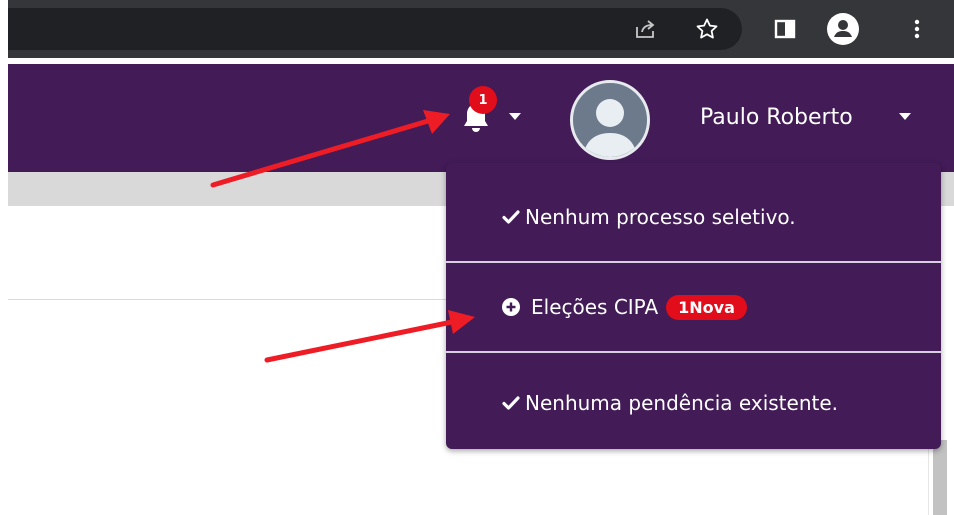  I want to click on dropdown-item-processo-seletivo: Nenhum processo seletivo., so click(693, 217).